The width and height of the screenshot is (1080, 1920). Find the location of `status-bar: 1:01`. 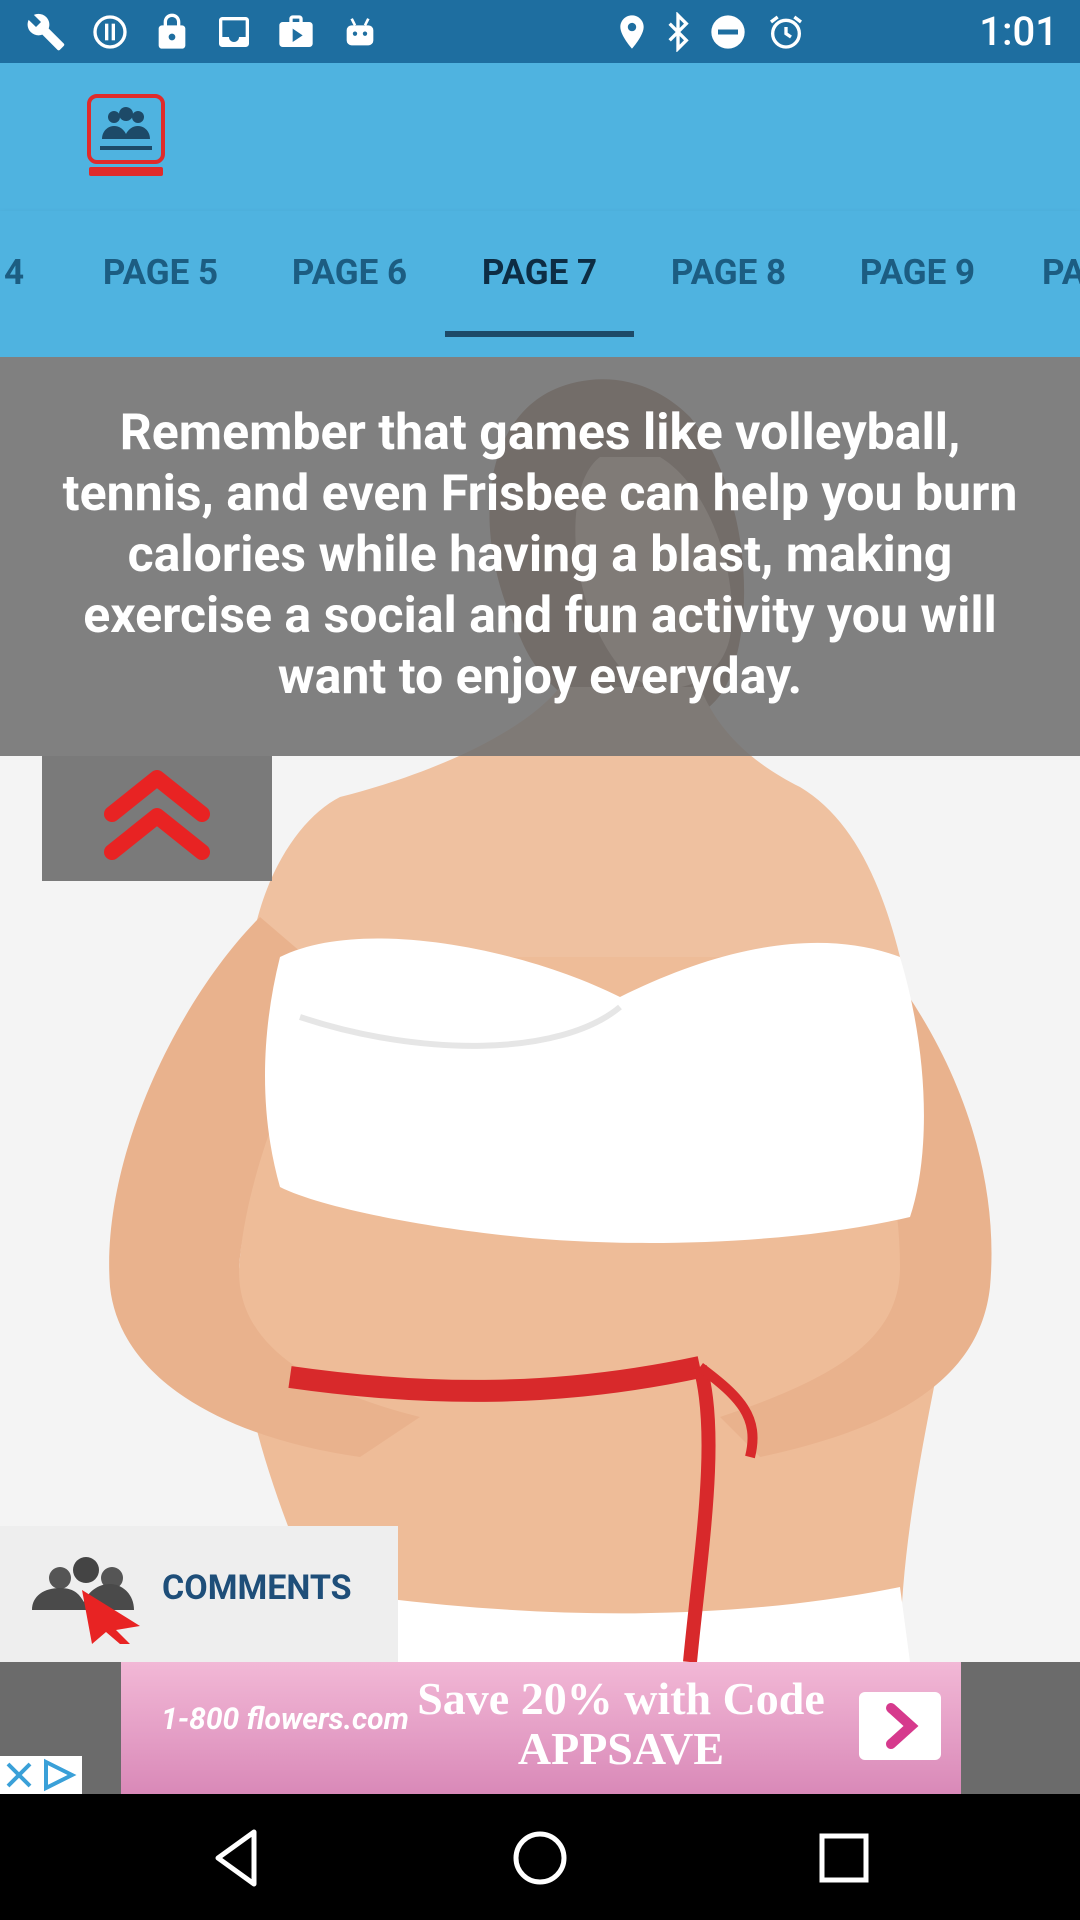

status-bar: 1:01 is located at coordinates (540, 31).